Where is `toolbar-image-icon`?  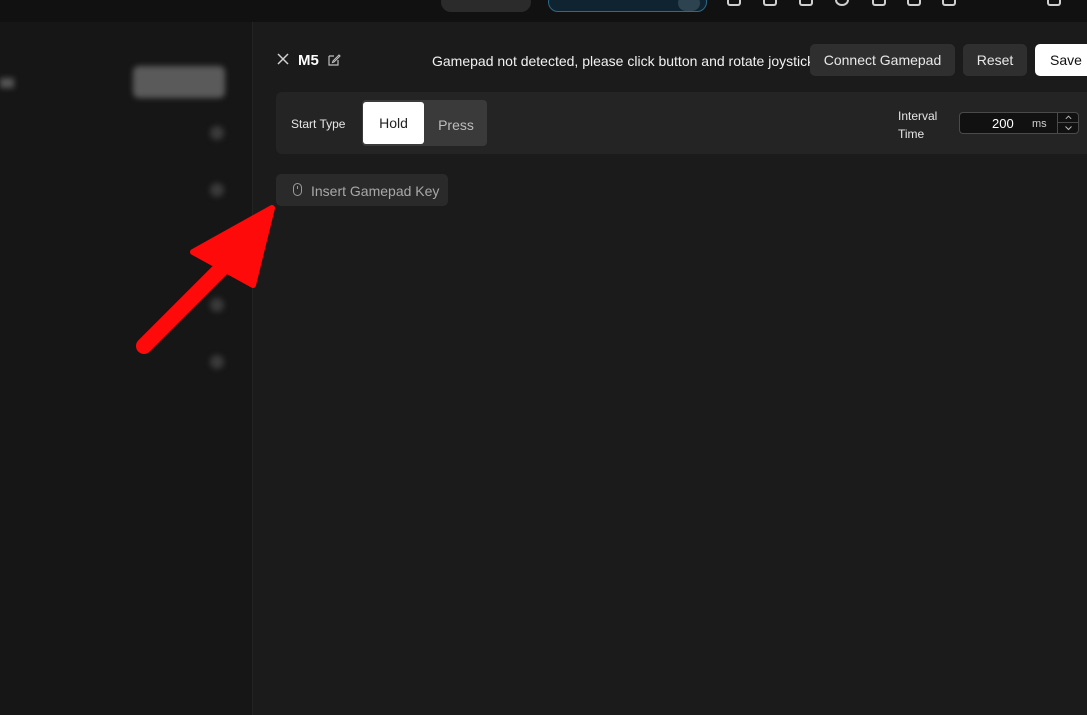
toolbar-image-icon is located at coordinates (914, 3).